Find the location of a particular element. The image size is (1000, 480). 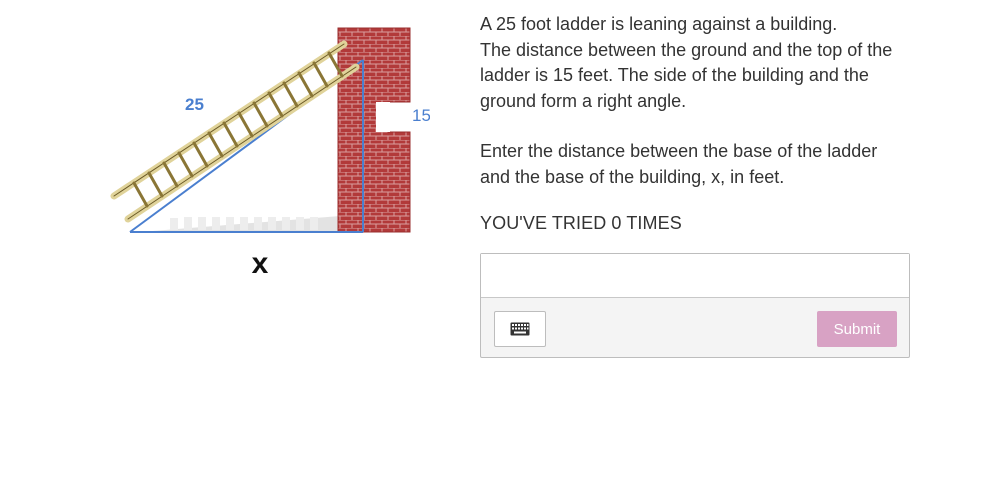

keyboard-icon is located at coordinates (520, 329).